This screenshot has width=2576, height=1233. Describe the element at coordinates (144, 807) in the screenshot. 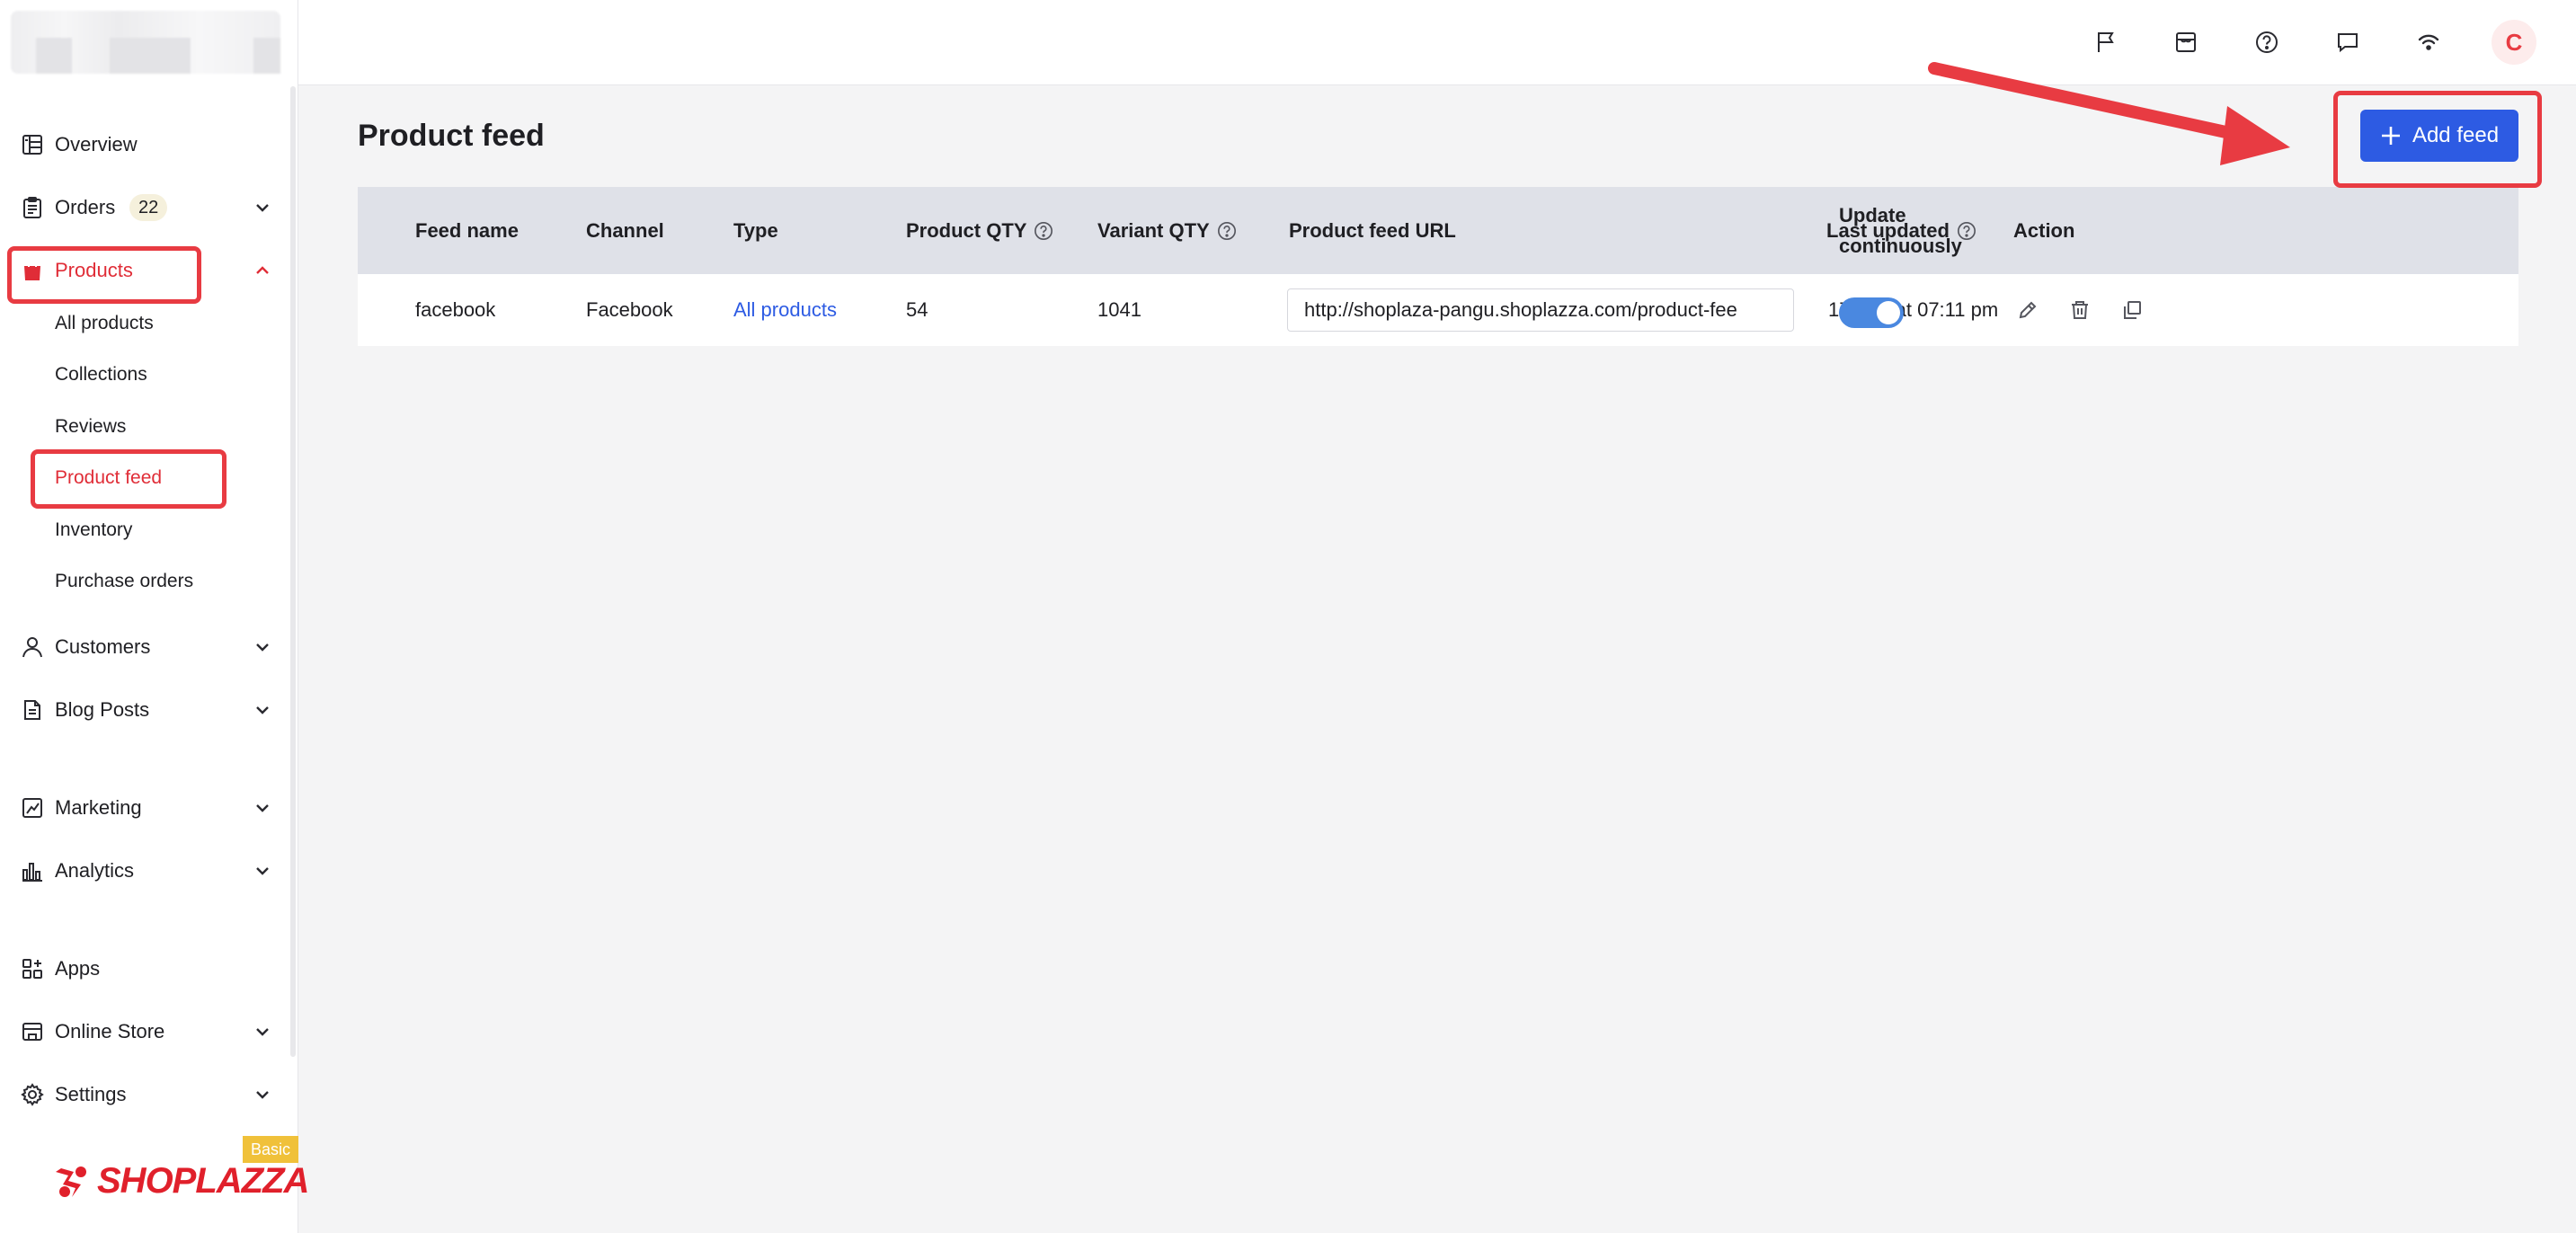

I see `sidebar-item-marketing: Marketing` at that location.